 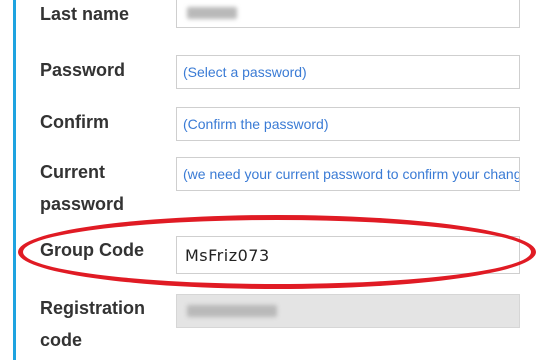 I want to click on registration-code-field, so click(x=348, y=311).